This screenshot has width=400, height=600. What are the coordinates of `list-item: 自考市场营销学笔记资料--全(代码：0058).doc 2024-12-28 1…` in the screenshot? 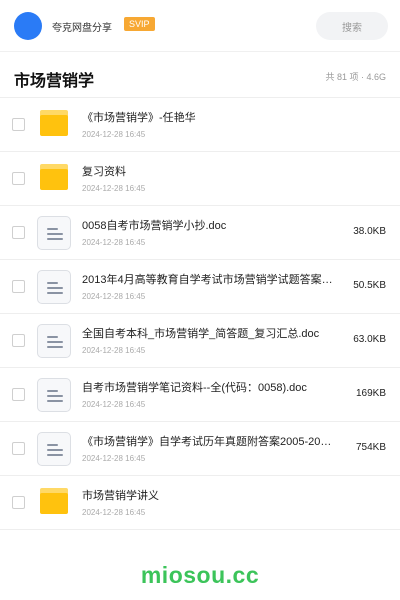 It's located at (200, 395).